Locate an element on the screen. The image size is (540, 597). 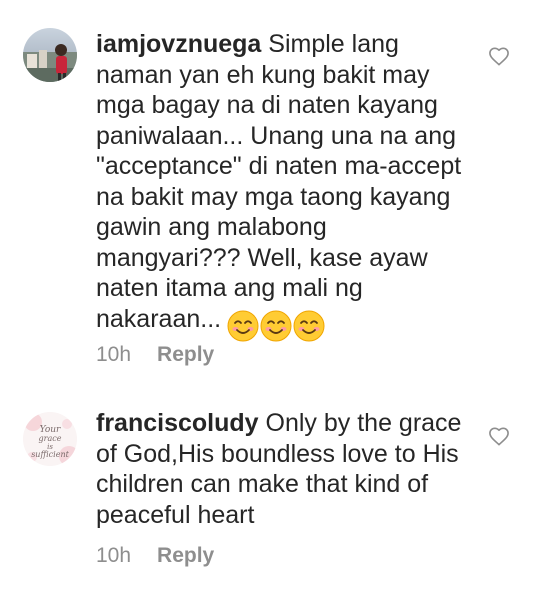
svg-text: grace is located at coordinates (50, 438).